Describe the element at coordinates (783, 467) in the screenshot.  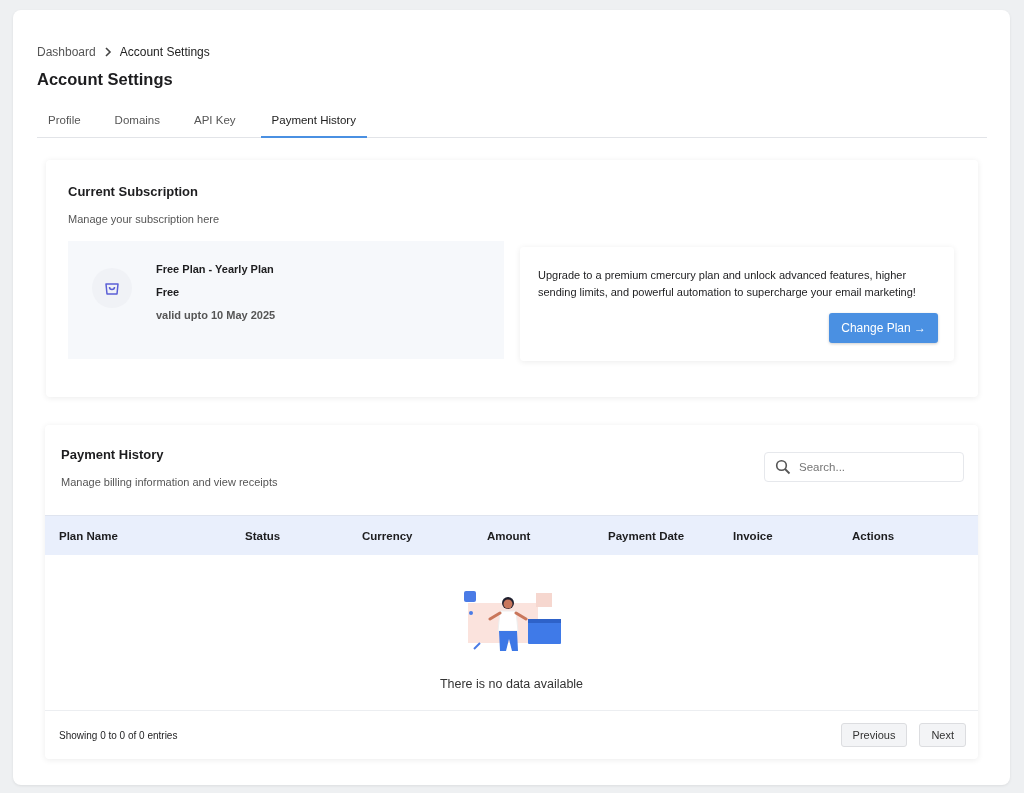
I see `search-icon` at that location.